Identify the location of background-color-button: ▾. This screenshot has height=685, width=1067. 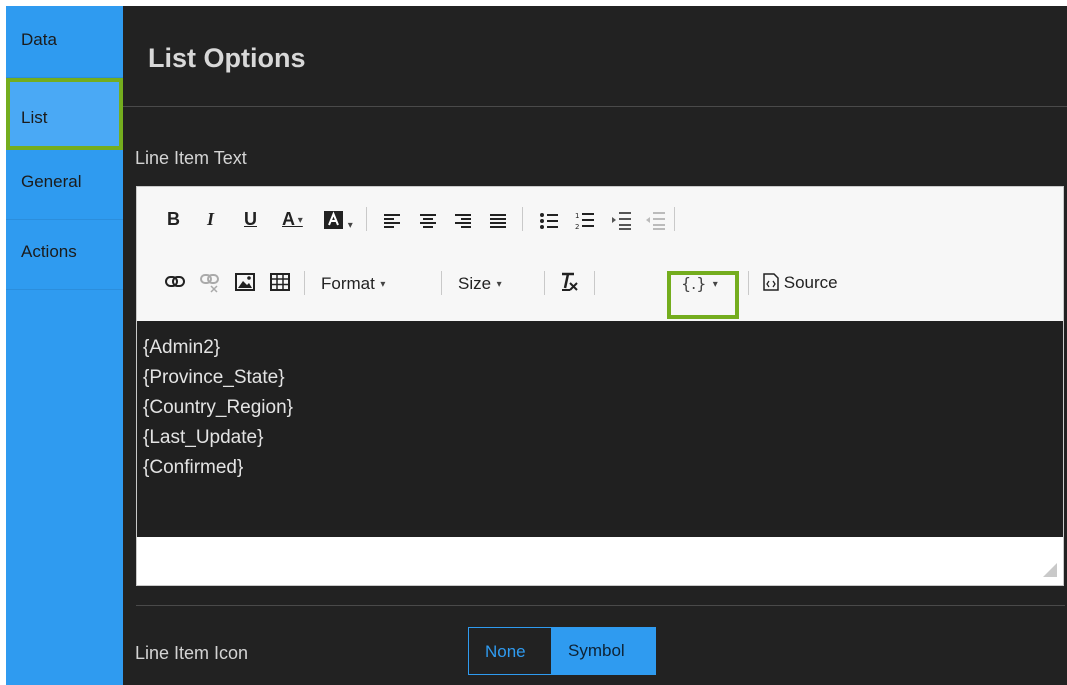
(338, 222).